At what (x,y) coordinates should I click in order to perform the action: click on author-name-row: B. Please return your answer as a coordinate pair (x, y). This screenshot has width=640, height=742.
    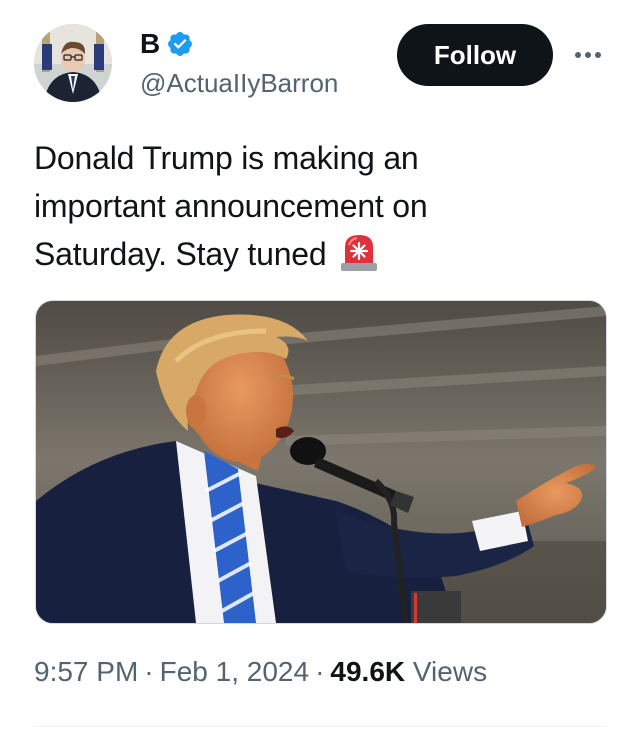
    Looking at the image, I should click on (167, 44).